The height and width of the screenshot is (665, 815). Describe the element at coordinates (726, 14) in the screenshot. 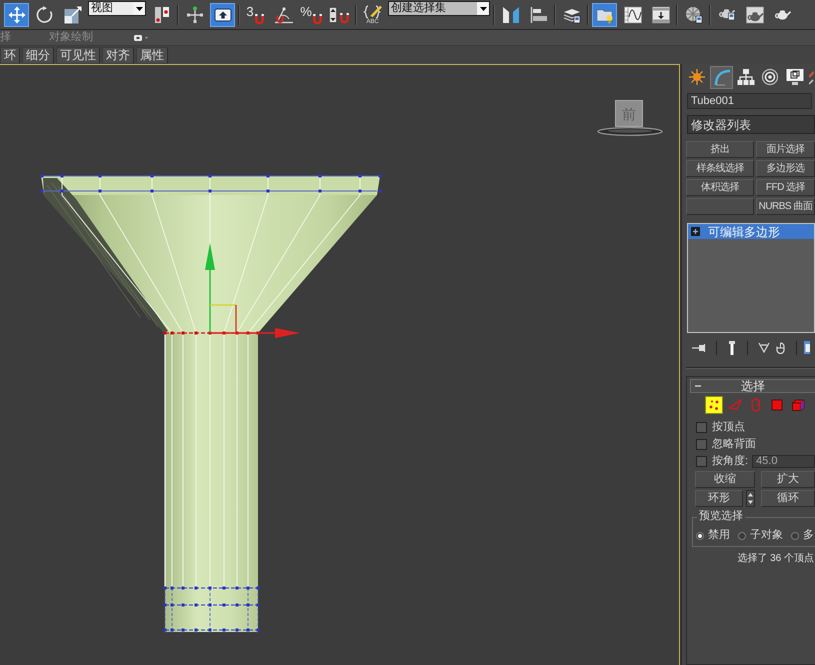

I see `teapot-document-icon` at that location.